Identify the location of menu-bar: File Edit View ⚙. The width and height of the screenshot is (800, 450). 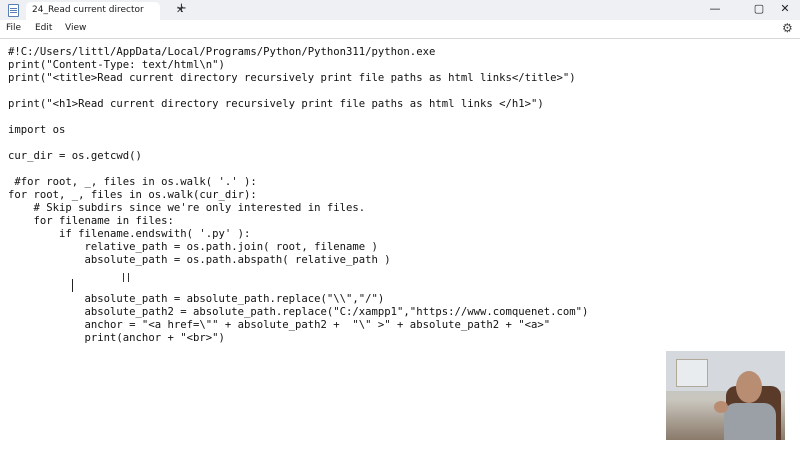
(400, 29).